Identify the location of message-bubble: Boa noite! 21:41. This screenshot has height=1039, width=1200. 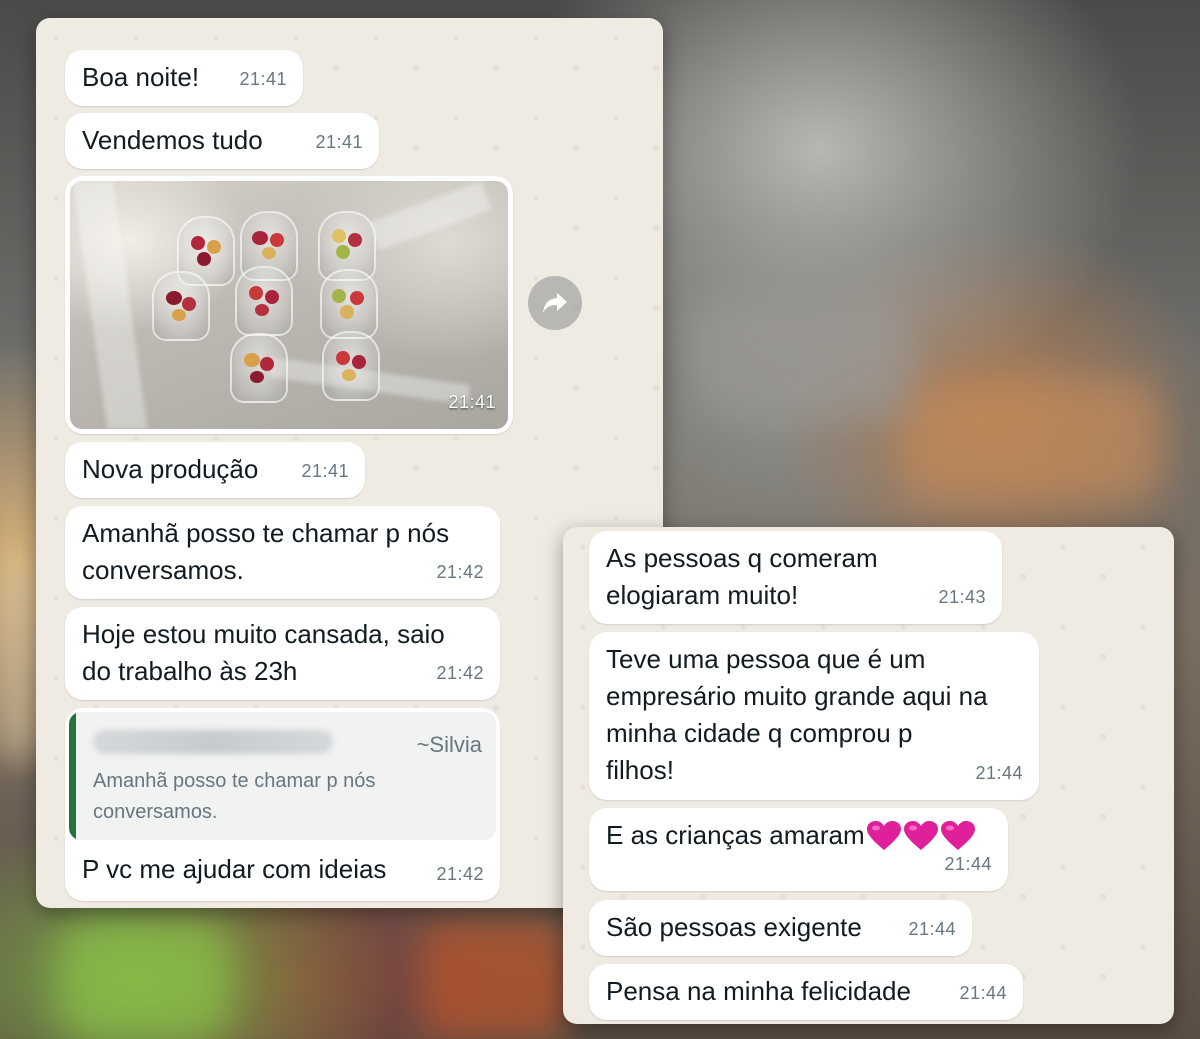
(184, 78).